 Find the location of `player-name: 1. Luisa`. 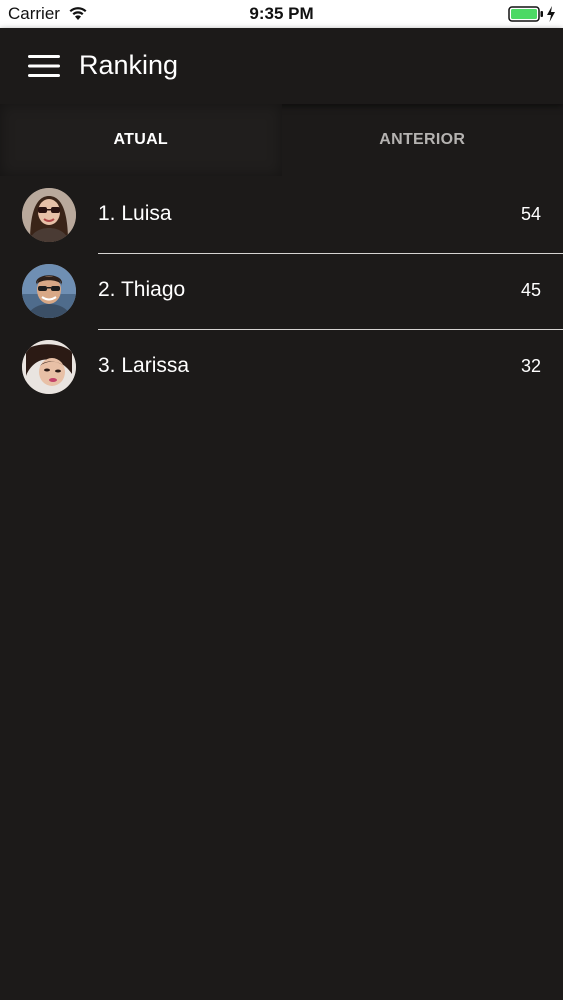

player-name: 1. Luisa is located at coordinates (135, 213).